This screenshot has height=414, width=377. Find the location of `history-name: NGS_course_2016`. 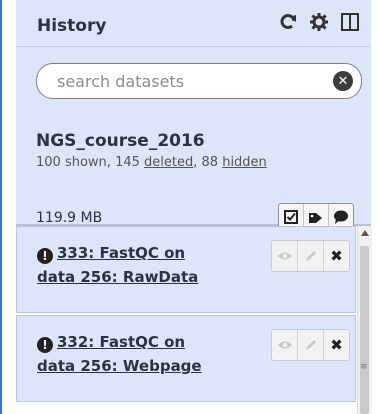

history-name: NGS_course_2016 is located at coordinates (120, 141).